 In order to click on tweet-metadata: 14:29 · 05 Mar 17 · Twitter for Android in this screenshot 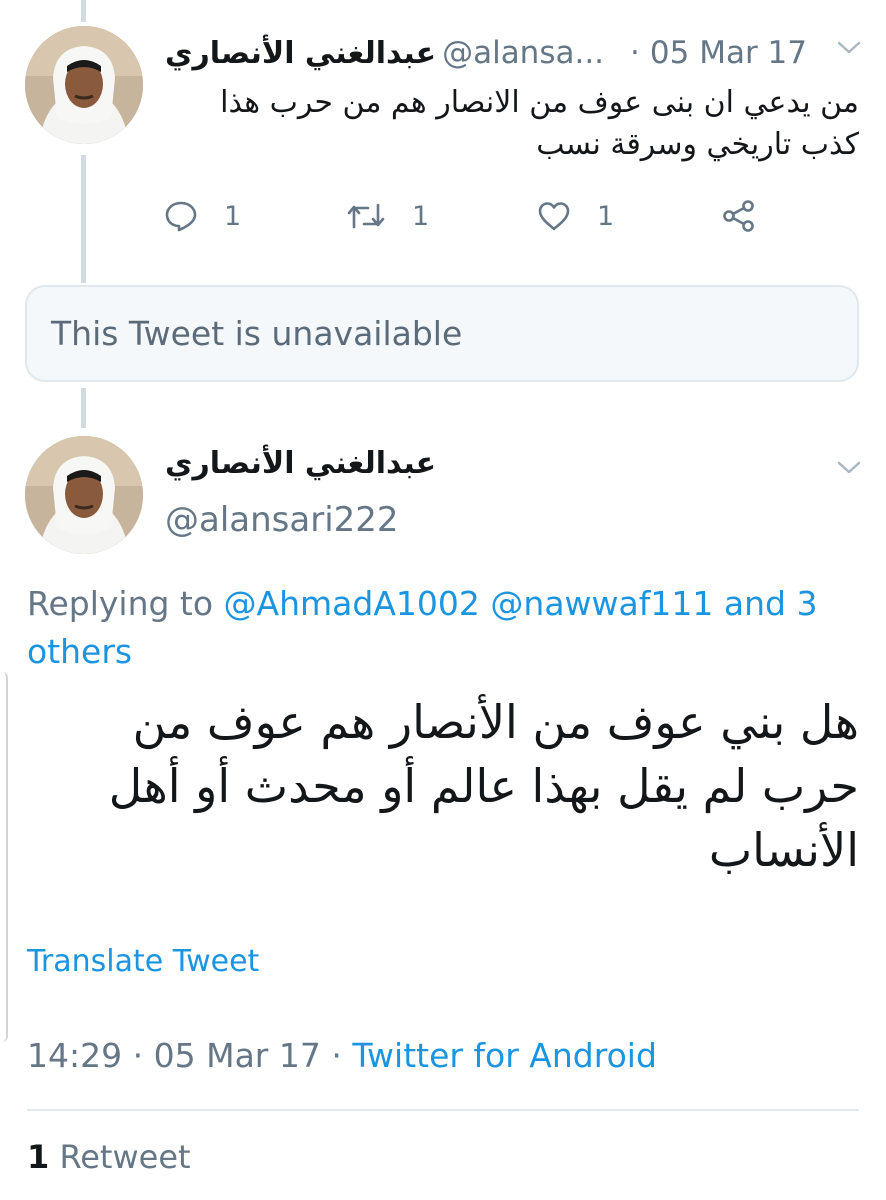, I will do `click(342, 1055)`.